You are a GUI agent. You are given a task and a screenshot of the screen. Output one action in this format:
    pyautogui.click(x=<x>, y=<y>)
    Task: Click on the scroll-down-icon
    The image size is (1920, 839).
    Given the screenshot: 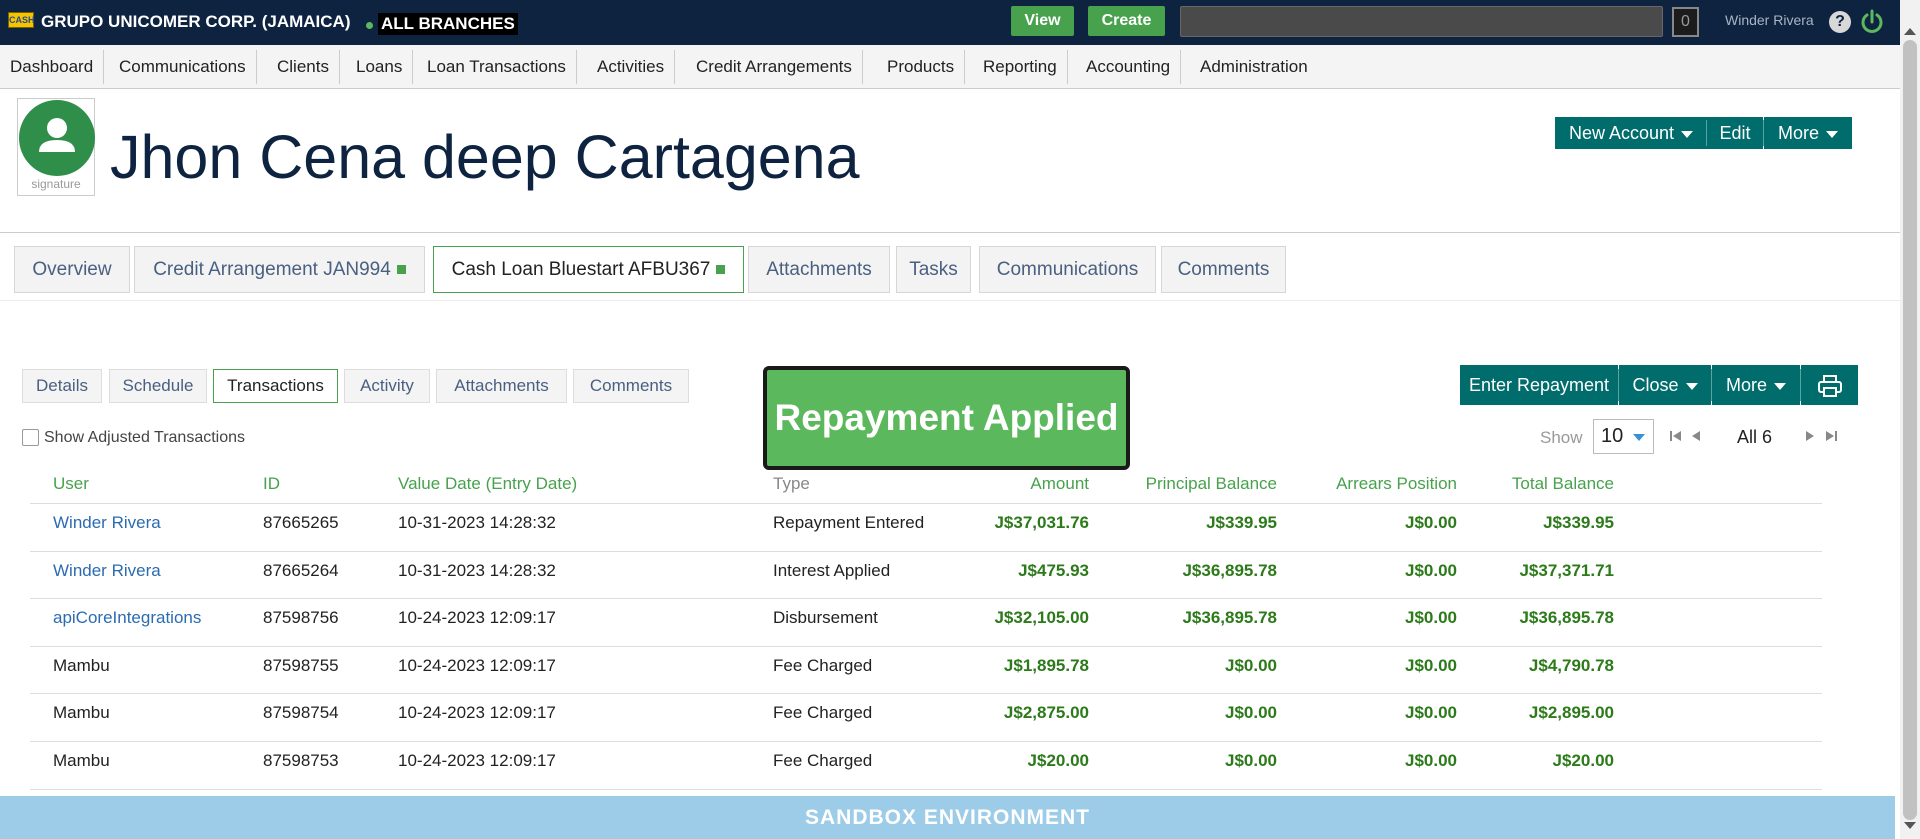 What is the action you would take?
    pyautogui.click(x=1910, y=825)
    